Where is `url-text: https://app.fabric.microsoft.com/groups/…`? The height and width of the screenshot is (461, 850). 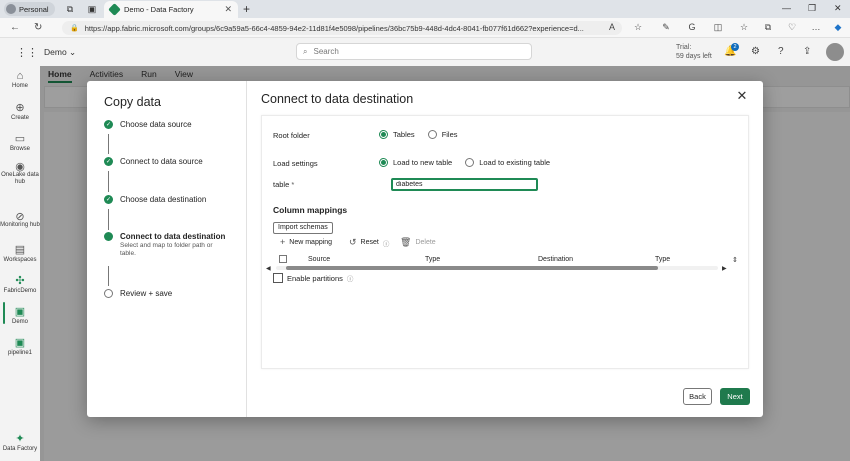 url-text: https://app.fabric.microsoft.com/groups/… is located at coordinates (334, 28).